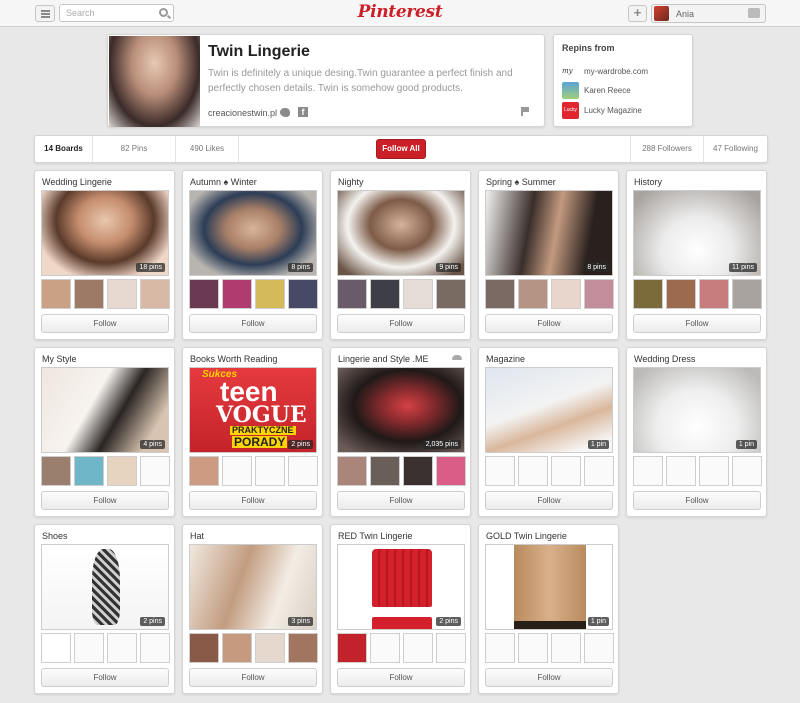 This screenshot has width=800, height=703. What do you see at coordinates (253, 587) in the screenshot?
I see `board-cover-image: 3 pins` at bounding box center [253, 587].